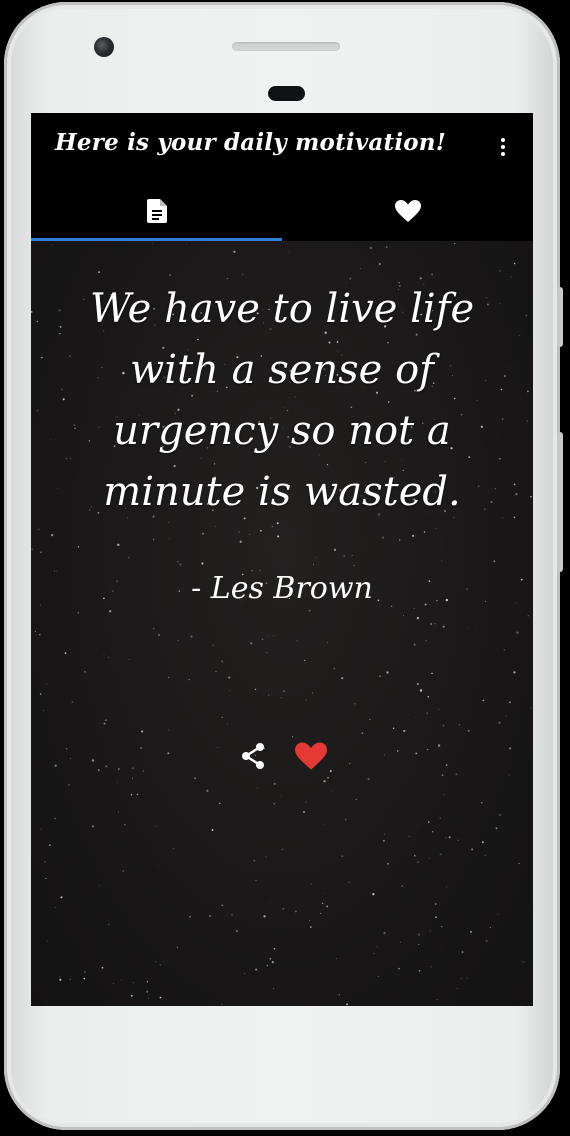 The height and width of the screenshot is (1136, 570). I want to click on favorite-button, so click(311, 756).